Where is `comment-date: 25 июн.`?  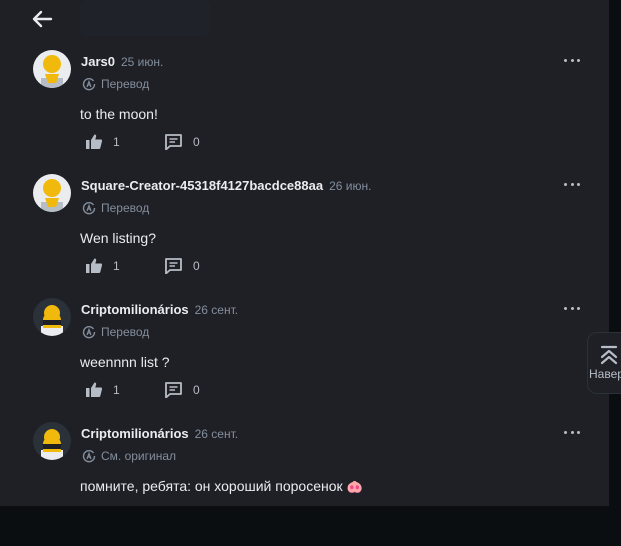 comment-date: 25 июн. is located at coordinates (142, 62).